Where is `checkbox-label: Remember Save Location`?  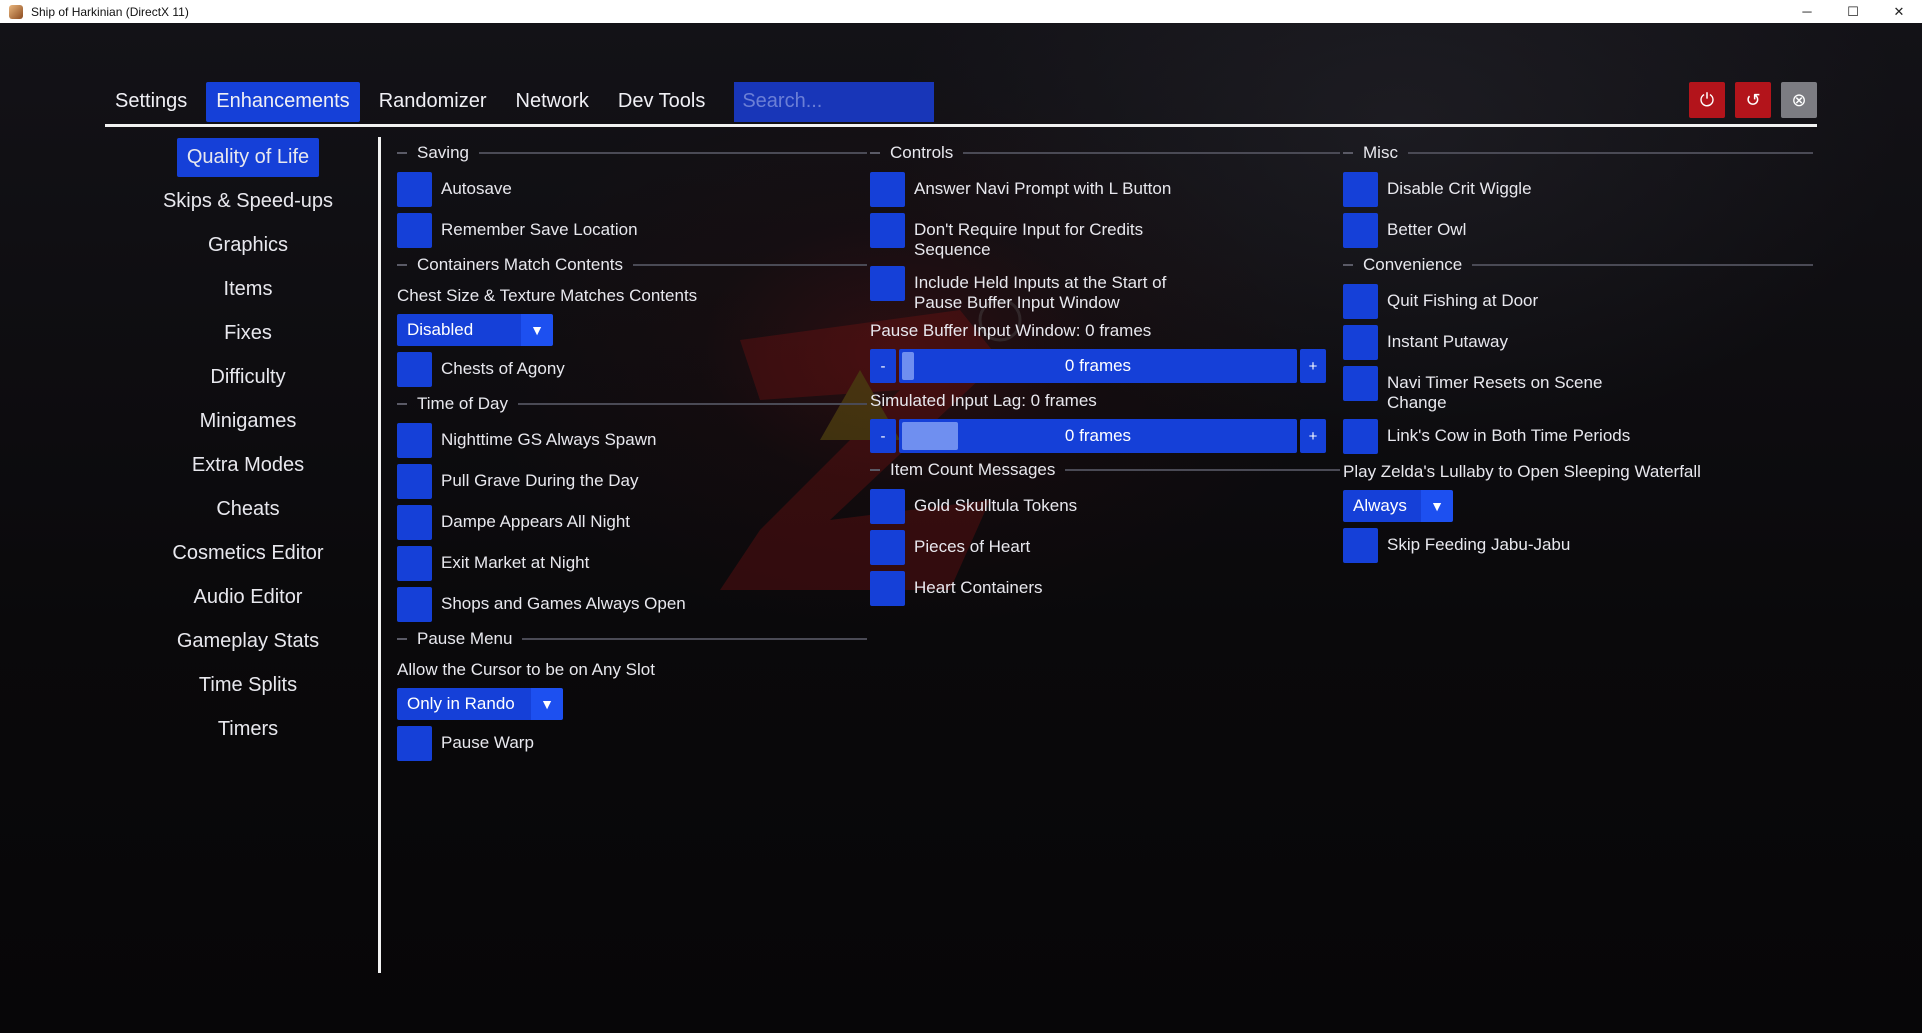 checkbox-label: Remember Save Location is located at coordinates (539, 229).